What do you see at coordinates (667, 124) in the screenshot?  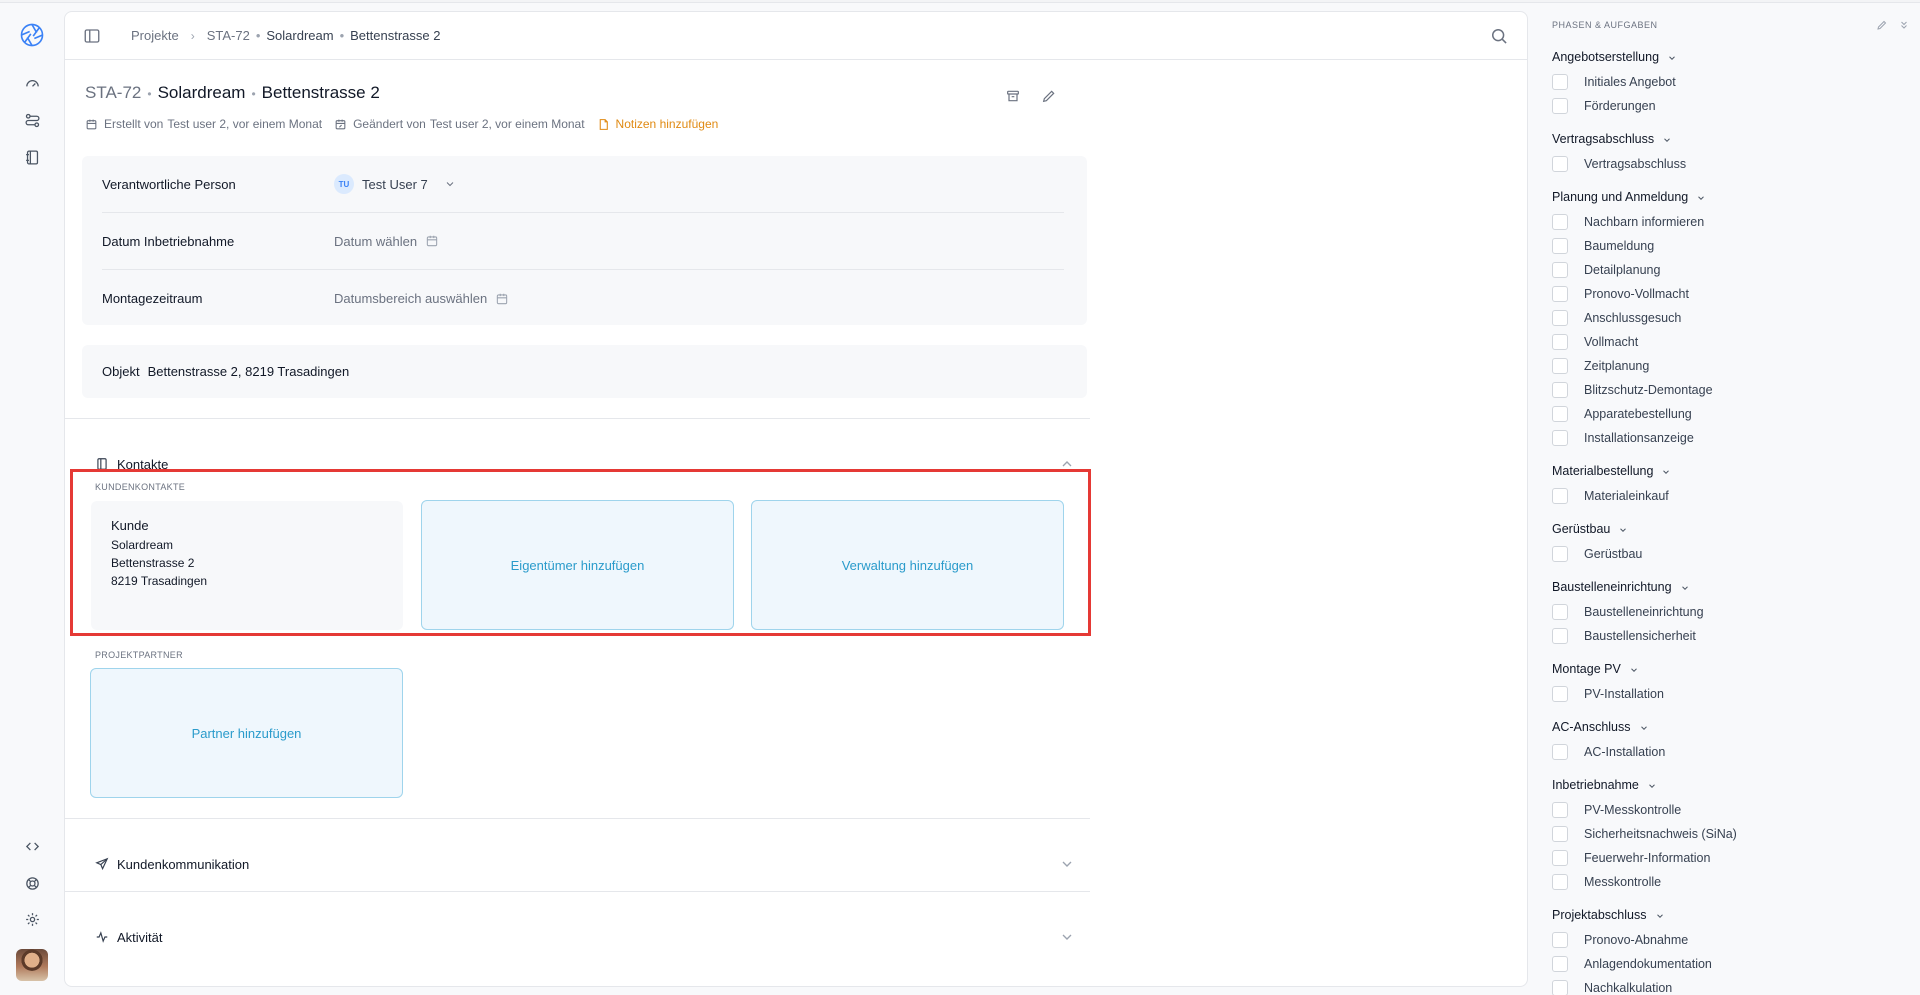 I see `add-notes-label: Notizen hinzufügen` at bounding box center [667, 124].